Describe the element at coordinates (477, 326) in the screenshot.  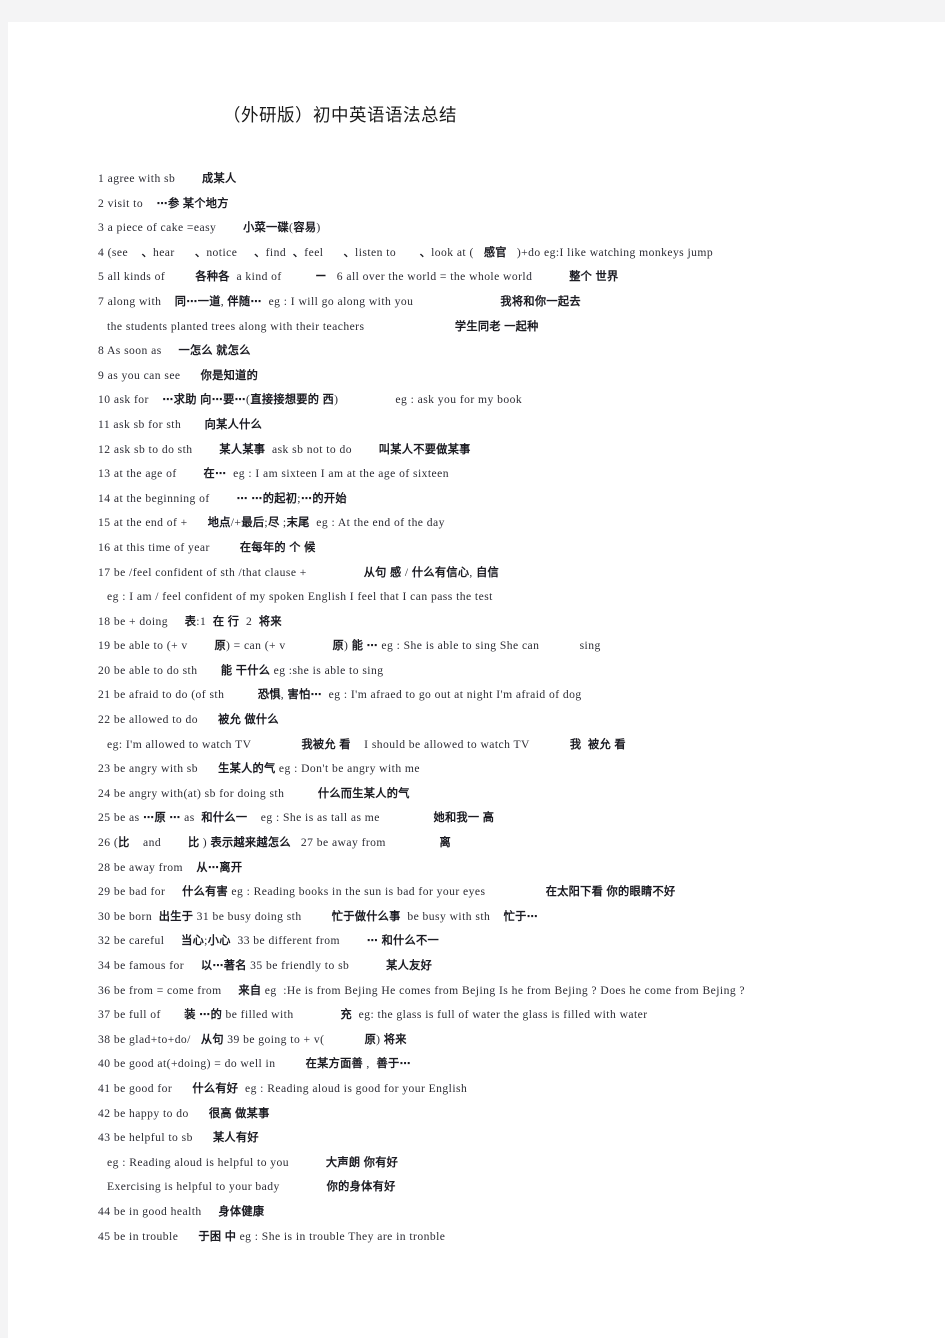
I see `cjk-run: 学生同老` at that location.